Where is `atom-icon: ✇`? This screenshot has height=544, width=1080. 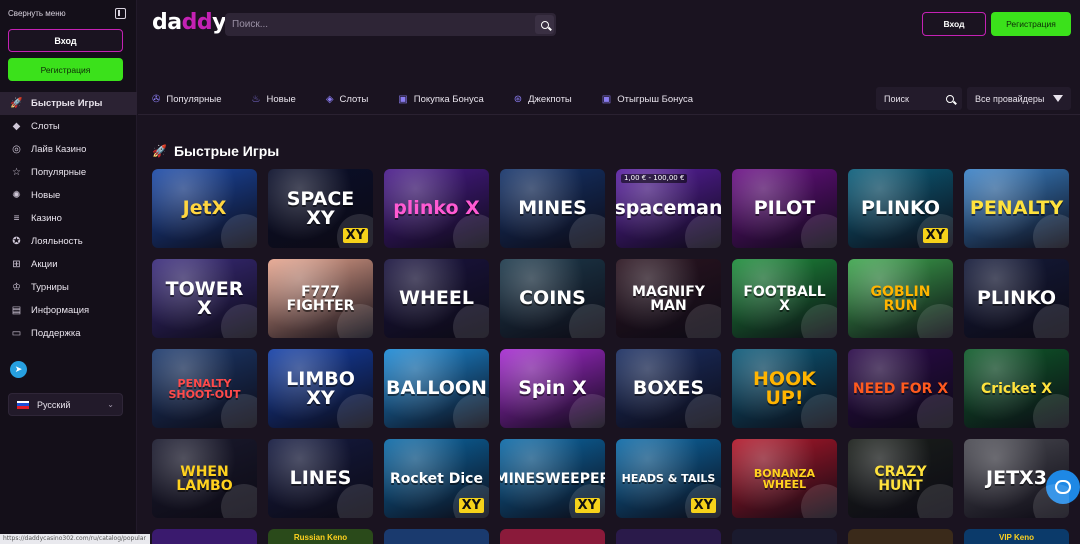
atom-icon: ✇ is located at coordinates (156, 99).